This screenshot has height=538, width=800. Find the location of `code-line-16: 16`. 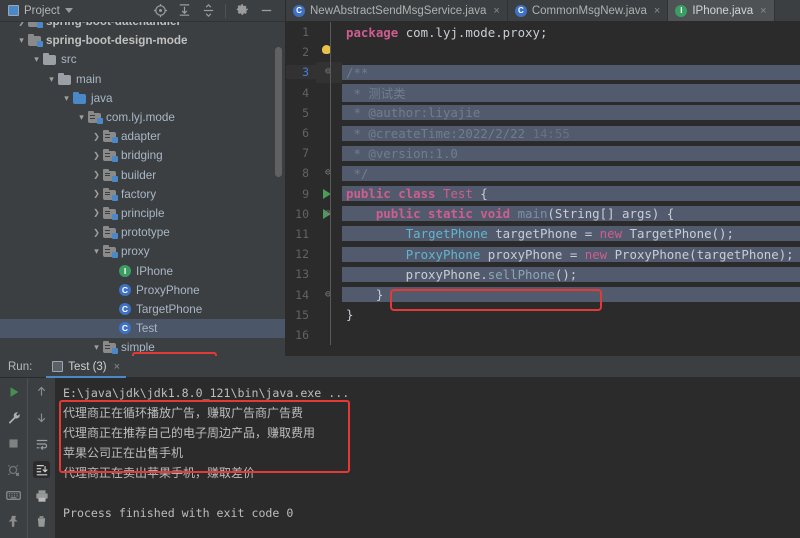

code-line-16: 16 is located at coordinates (543, 334).